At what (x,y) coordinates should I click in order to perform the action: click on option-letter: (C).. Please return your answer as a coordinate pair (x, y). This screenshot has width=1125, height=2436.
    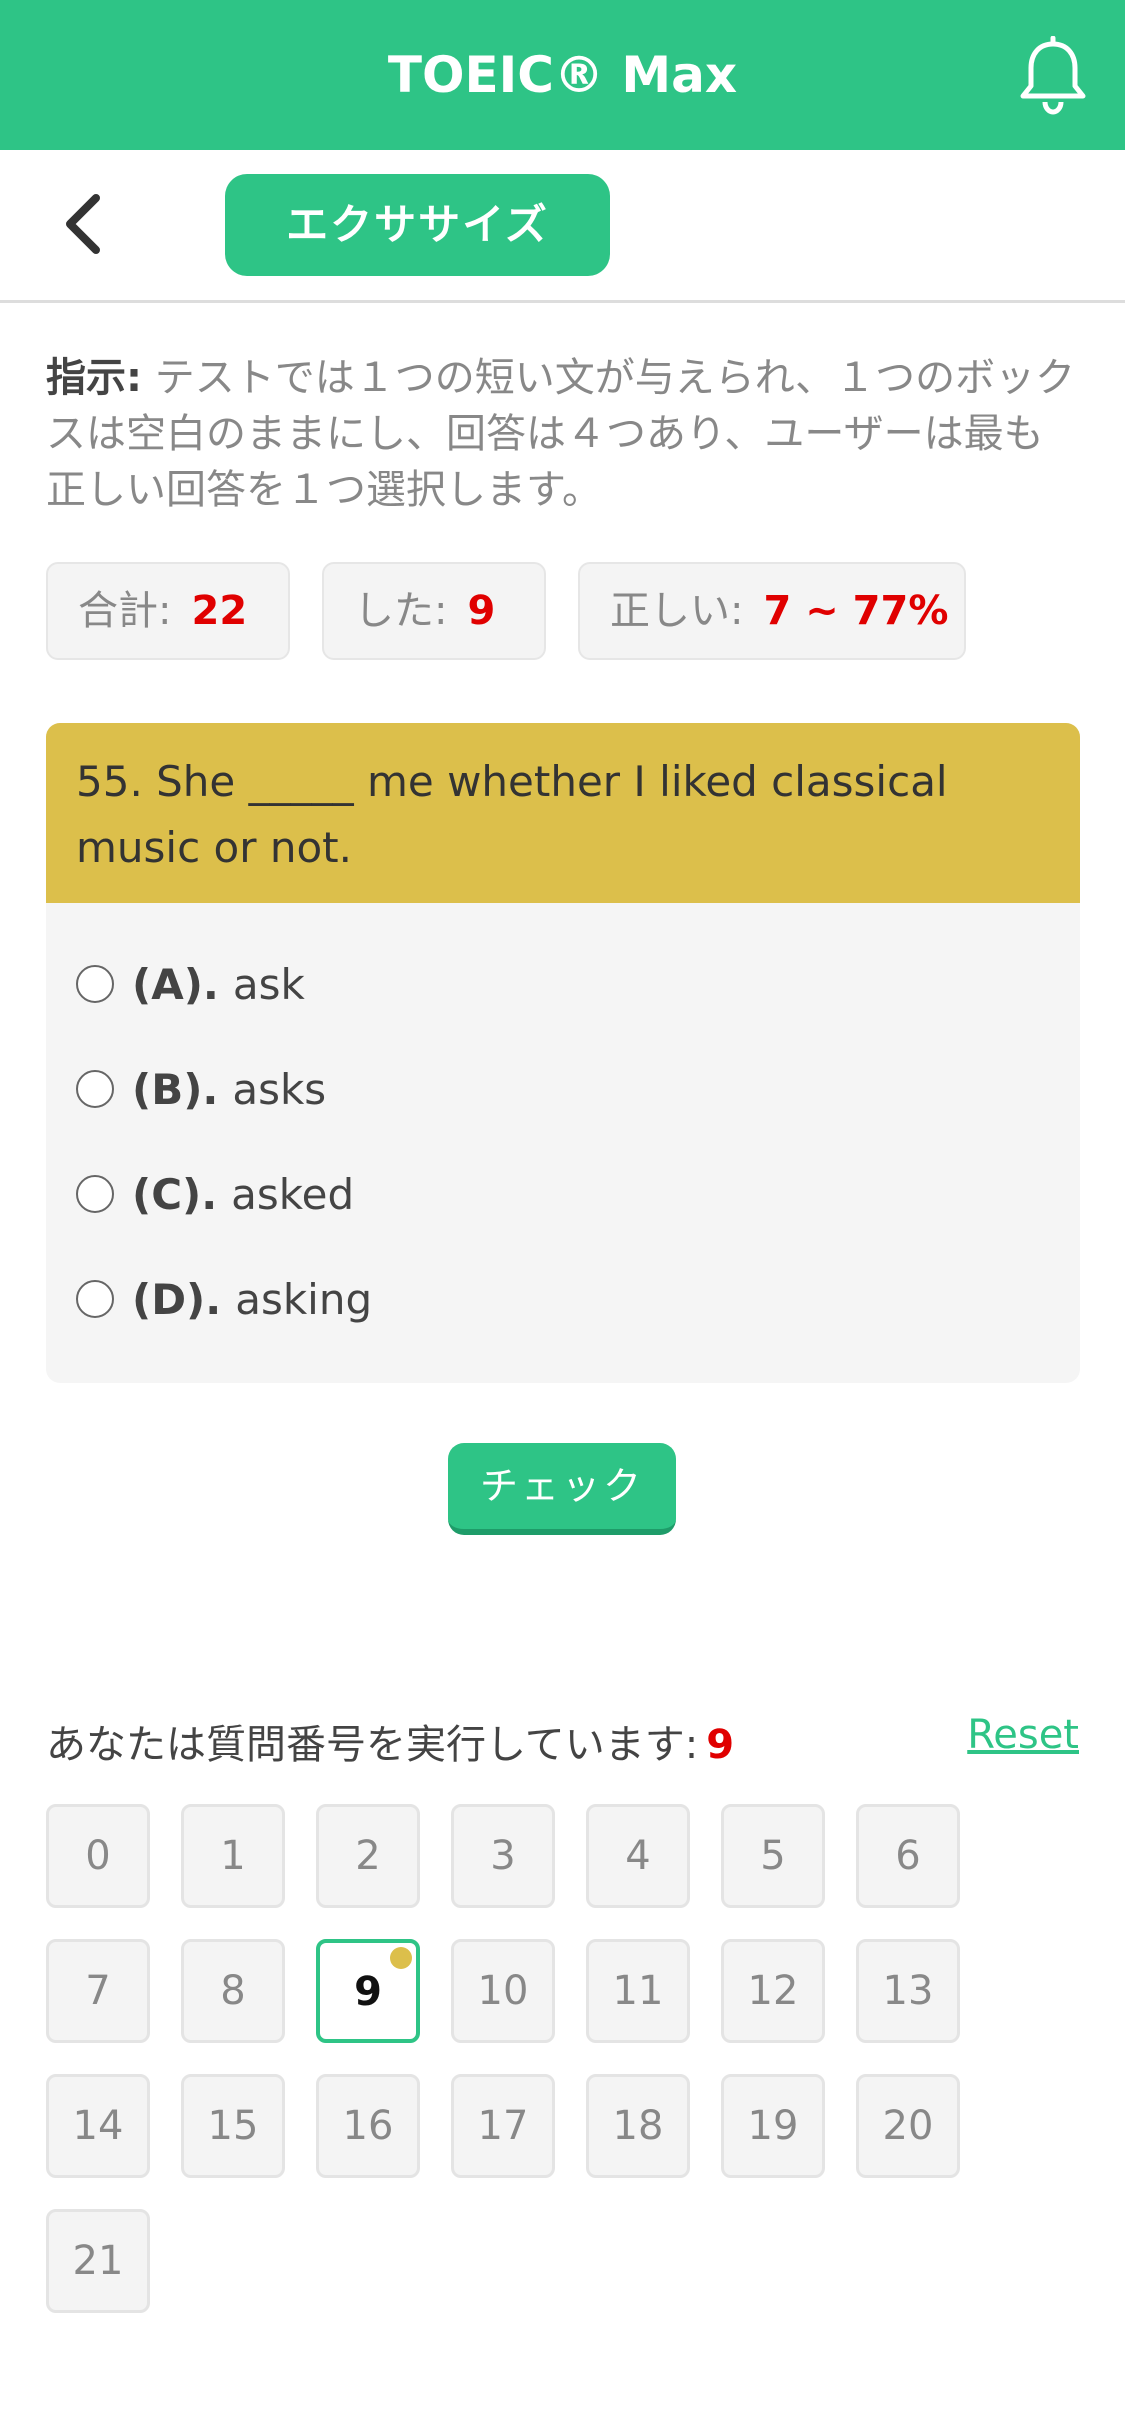
    Looking at the image, I should click on (175, 1194).